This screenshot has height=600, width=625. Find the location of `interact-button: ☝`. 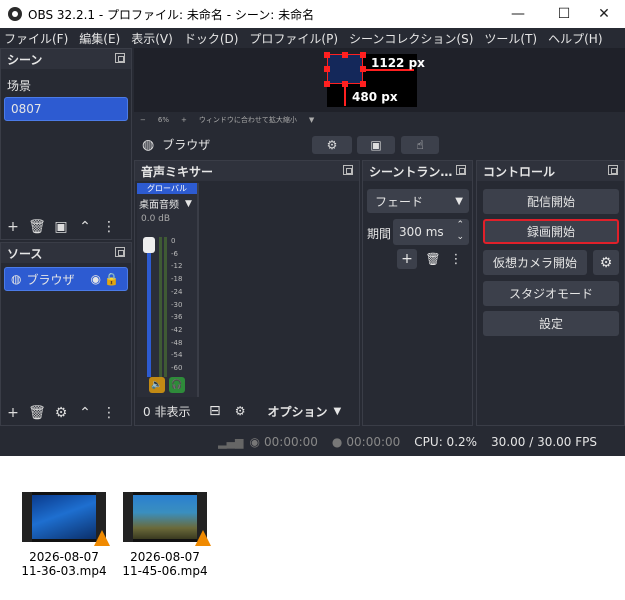

interact-button: ☝ is located at coordinates (420, 145).